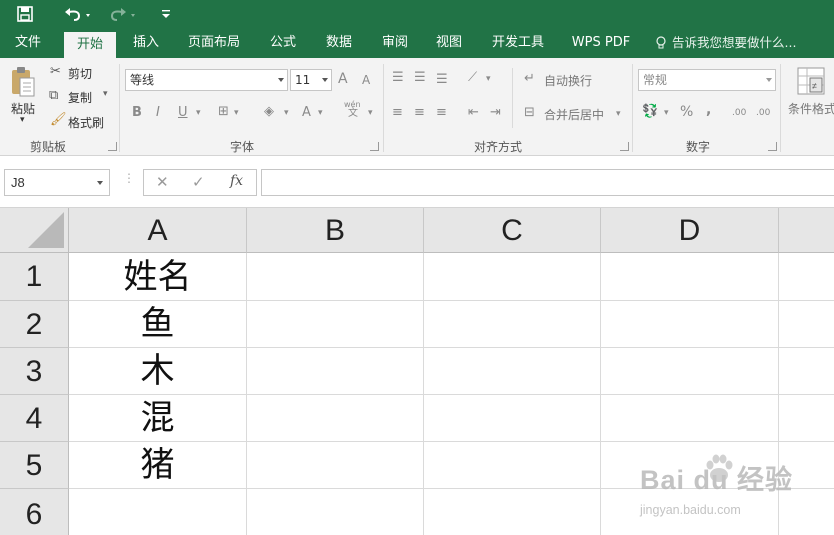 This screenshot has height=535, width=834. Describe the element at coordinates (698, 147) in the screenshot. I see `number-group-label: 数字` at that location.